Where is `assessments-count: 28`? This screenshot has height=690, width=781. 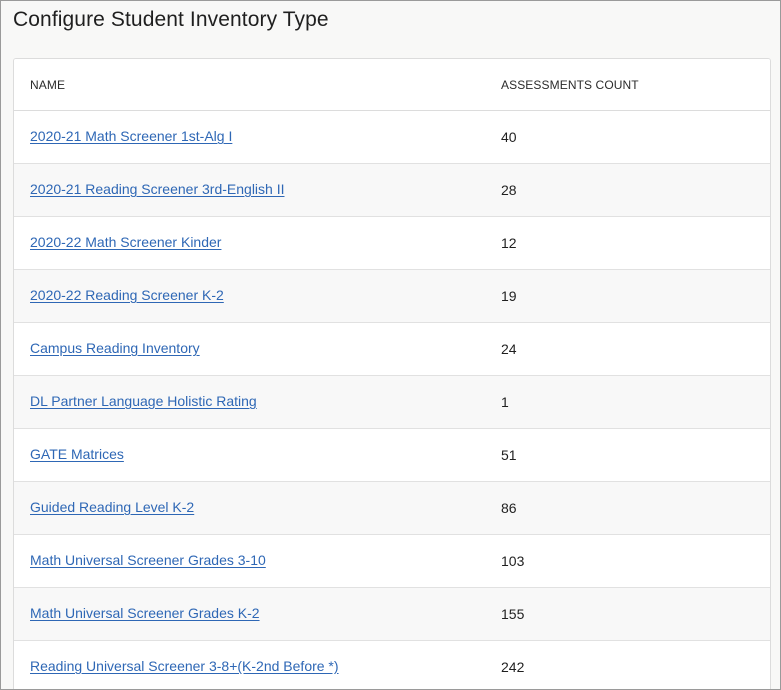
assessments-count: 28 is located at coordinates (509, 190).